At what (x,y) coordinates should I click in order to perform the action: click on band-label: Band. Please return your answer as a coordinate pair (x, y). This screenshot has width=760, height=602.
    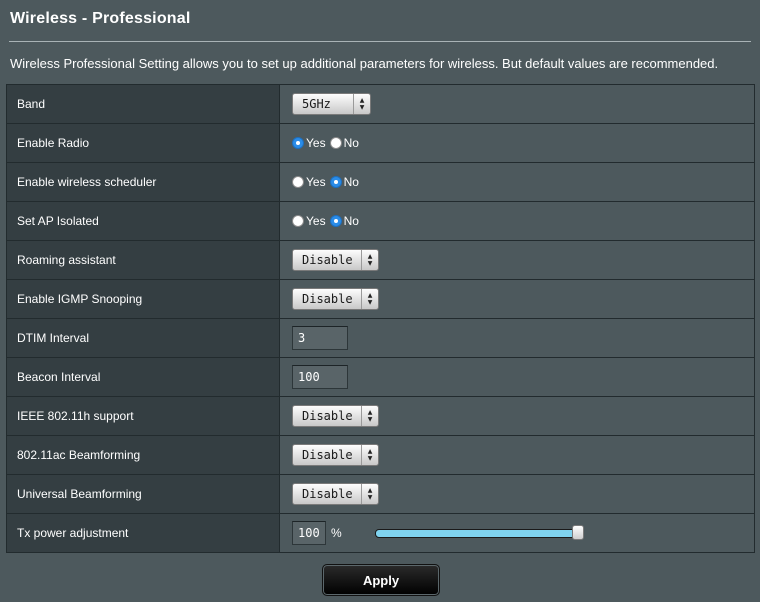
    Looking at the image, I should click on (143, 104).